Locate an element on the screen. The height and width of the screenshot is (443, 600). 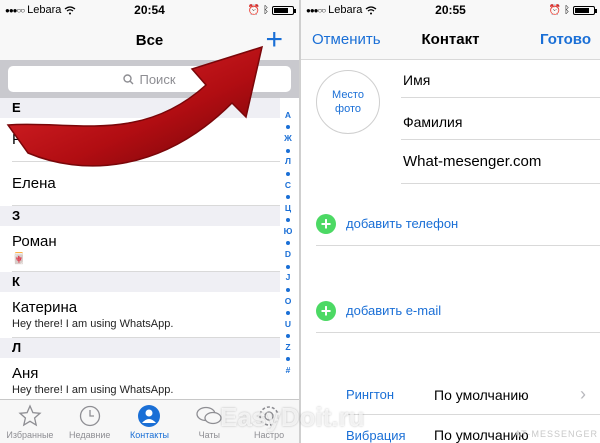
search-placeholder: Поиск is located at coordinates (157, 79).